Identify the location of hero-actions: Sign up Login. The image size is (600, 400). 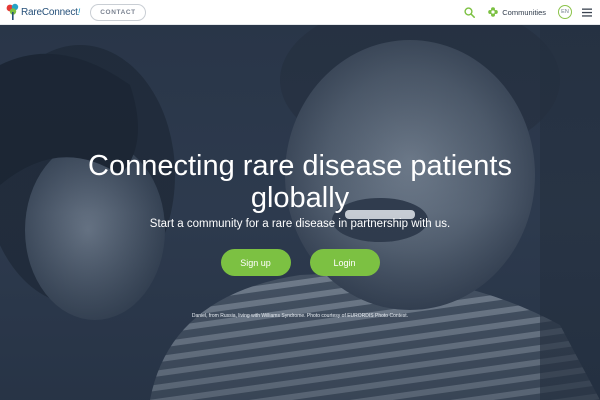
(300, 262).